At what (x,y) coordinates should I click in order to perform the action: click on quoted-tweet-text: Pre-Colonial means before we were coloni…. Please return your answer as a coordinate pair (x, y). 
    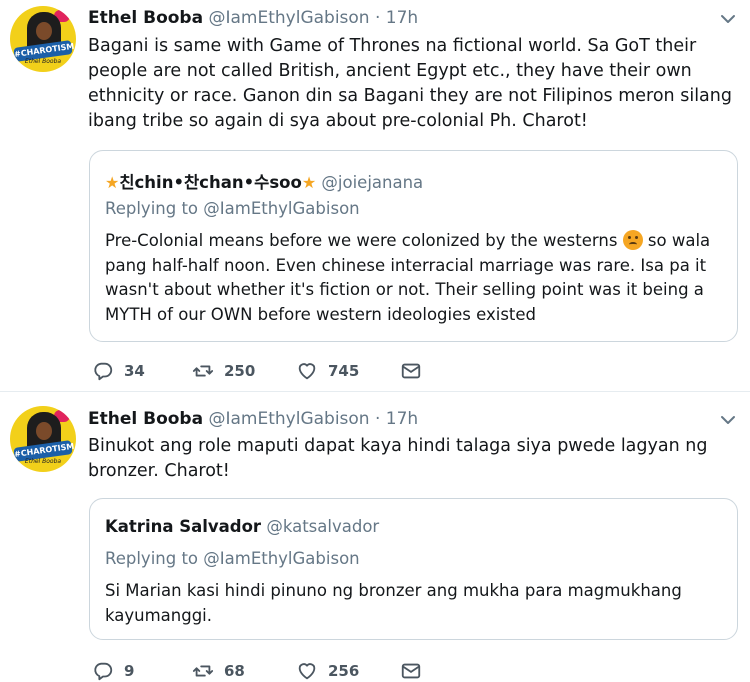
    Looking at the image, I should click on (410, 278).